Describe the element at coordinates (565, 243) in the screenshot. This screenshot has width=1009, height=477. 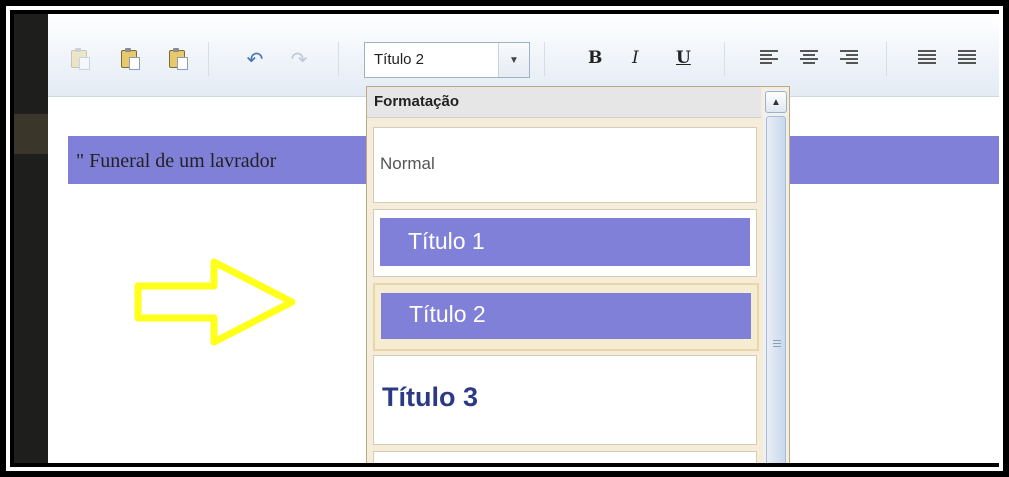
I see `format-option-titulo-1: Título 1` at that location.